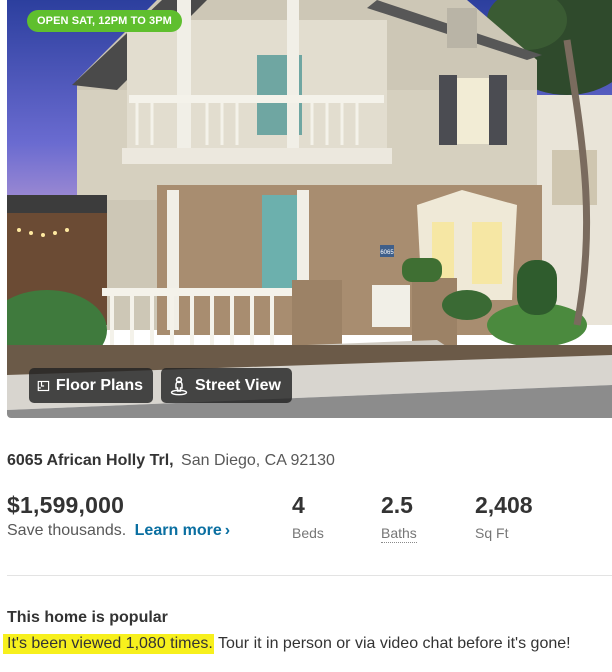 This screenshot has width=612, height=672. Describe the element at coordinates (399, 534) in the screenshot. I see `baths-label: Baths` at that location.